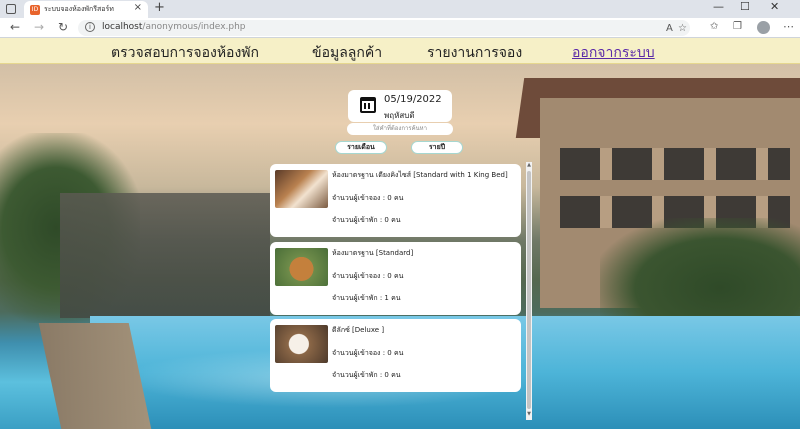 This screenshot has height=429, width=800. I want to click on forward-icon: →, so click(39, 27).